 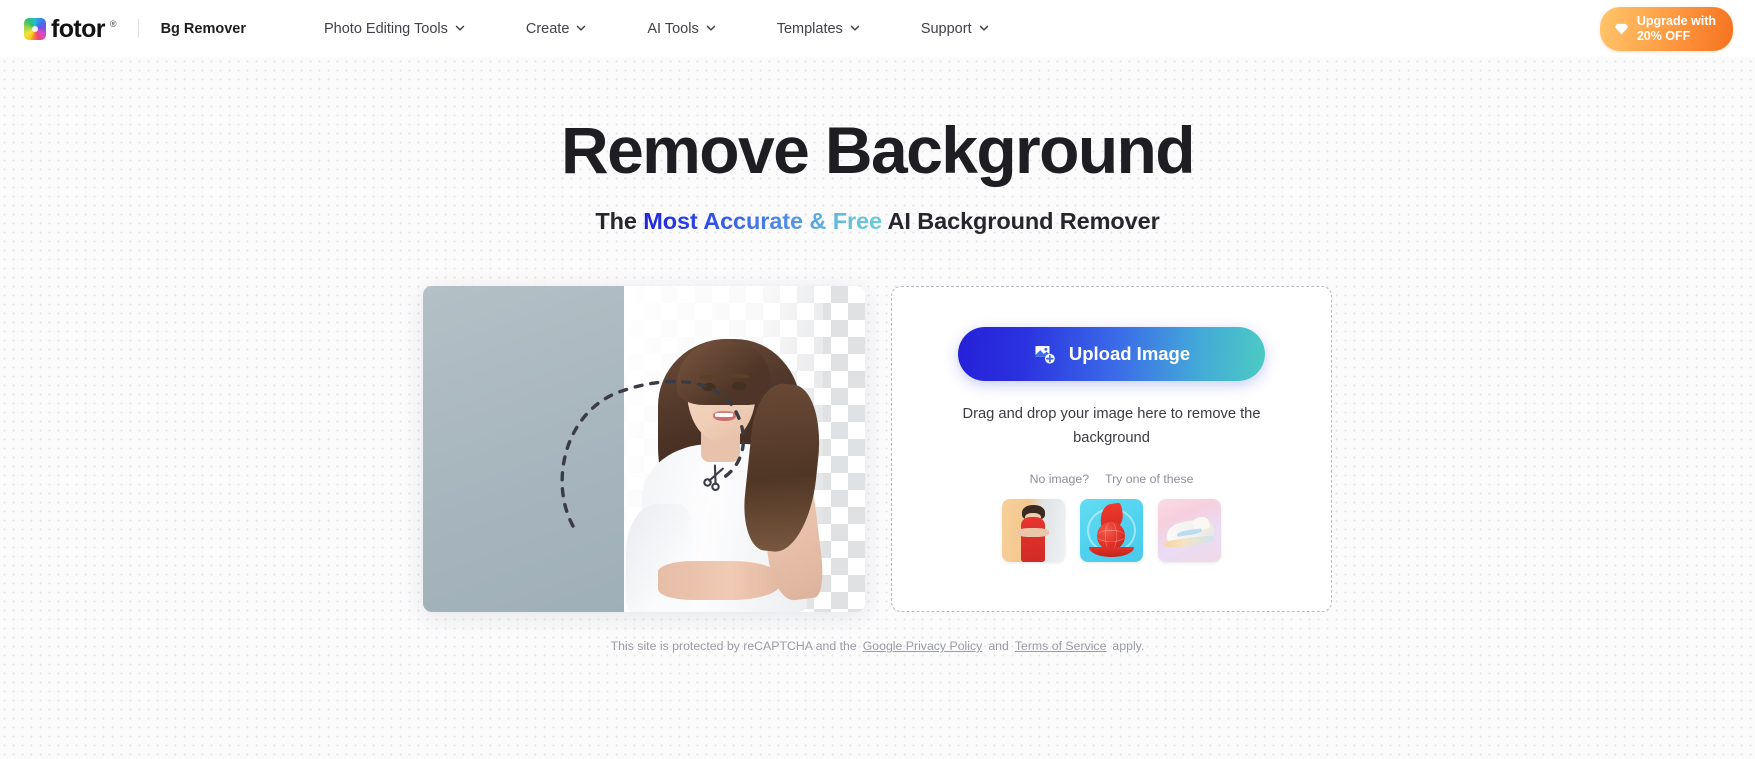 What do you see at coordinates (385, 28) in the screenshot?
I see `nav-item-label: Photo Editing Tools` at bounding box center [385, 28].